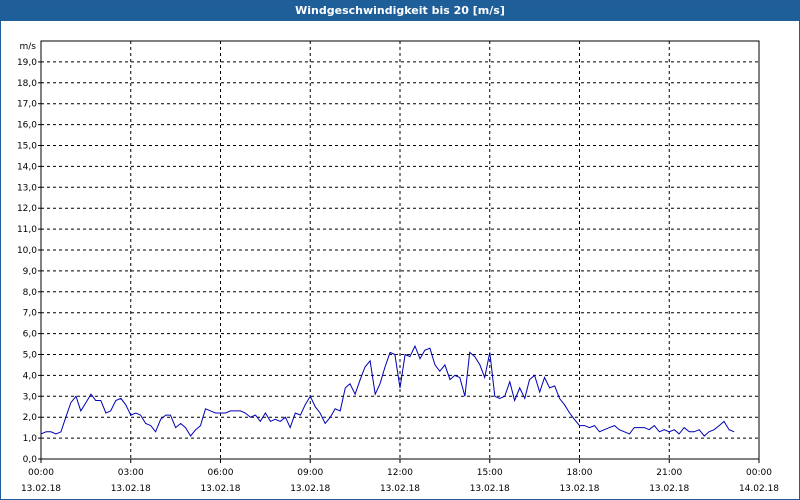 The image size is (800, 500). What do you see at coordinates (27, 63) in the screenshot?
I see `y-tick-label: 19,0` at bounding box center [27, 63].